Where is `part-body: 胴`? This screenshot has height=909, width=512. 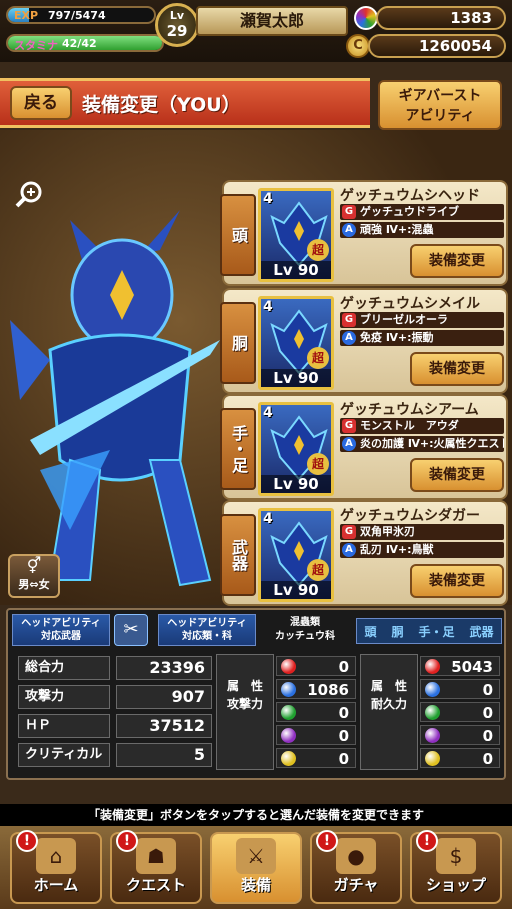
part-body: 胴 is located at coordinates (397, 631).